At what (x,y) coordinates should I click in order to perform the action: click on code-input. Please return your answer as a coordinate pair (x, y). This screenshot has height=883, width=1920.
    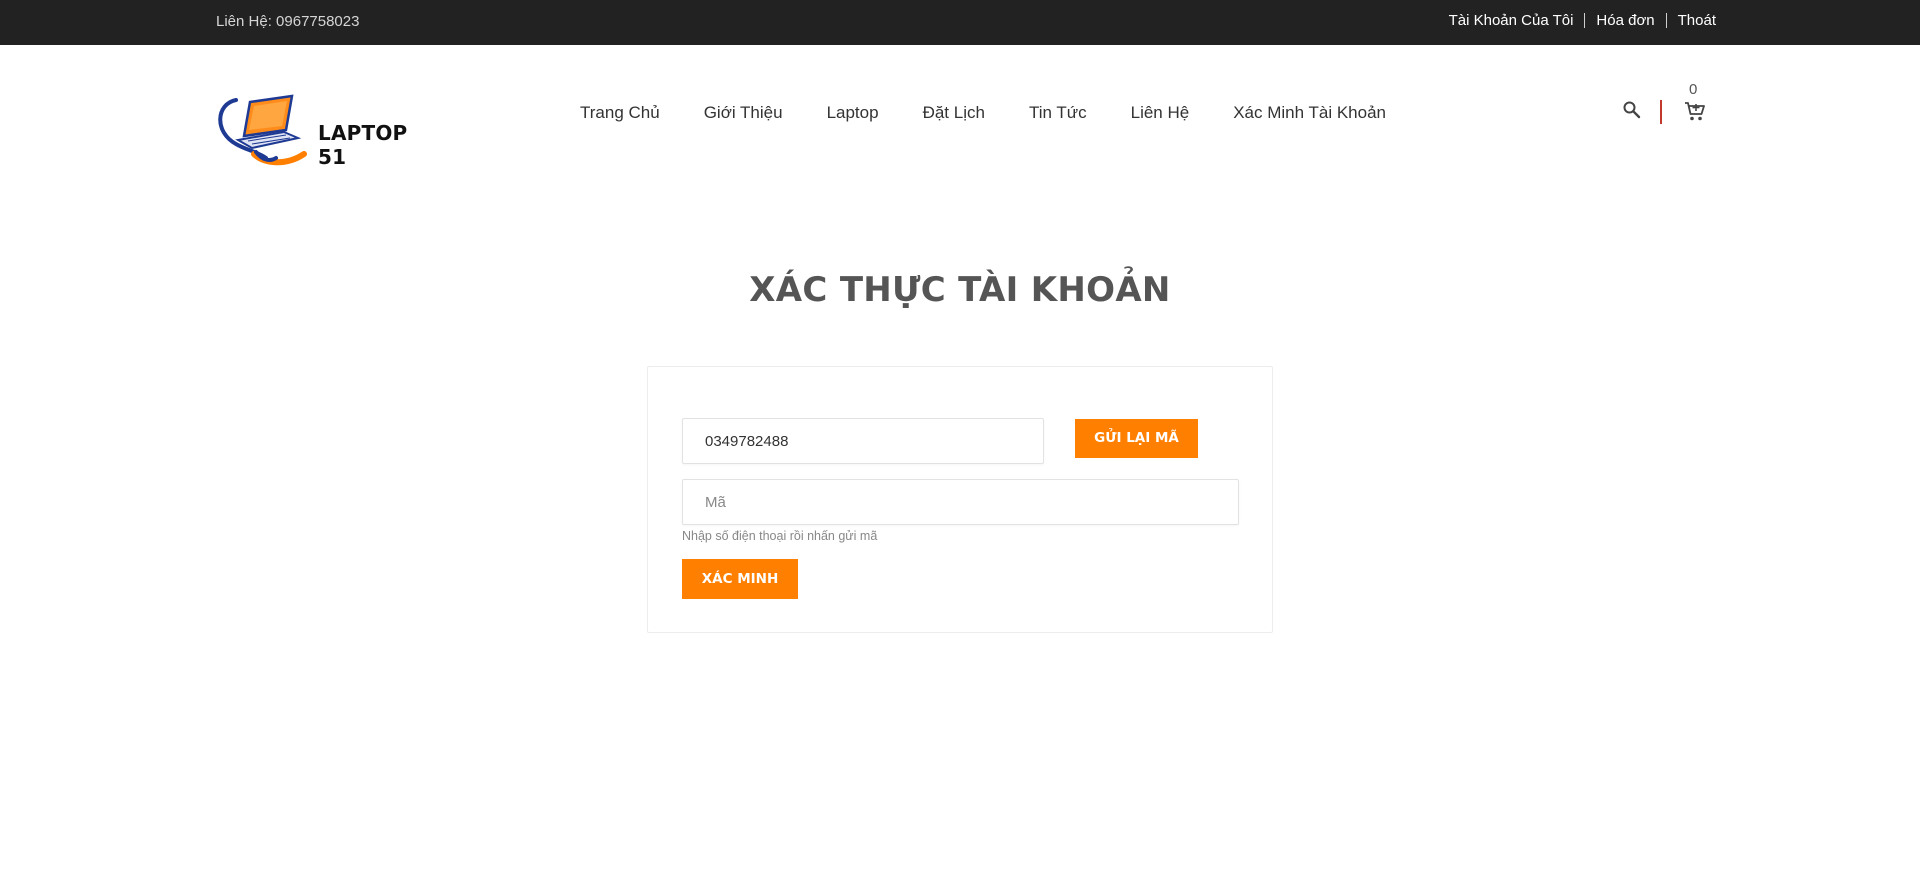
    Looking at the image, I should click on (960, 502).